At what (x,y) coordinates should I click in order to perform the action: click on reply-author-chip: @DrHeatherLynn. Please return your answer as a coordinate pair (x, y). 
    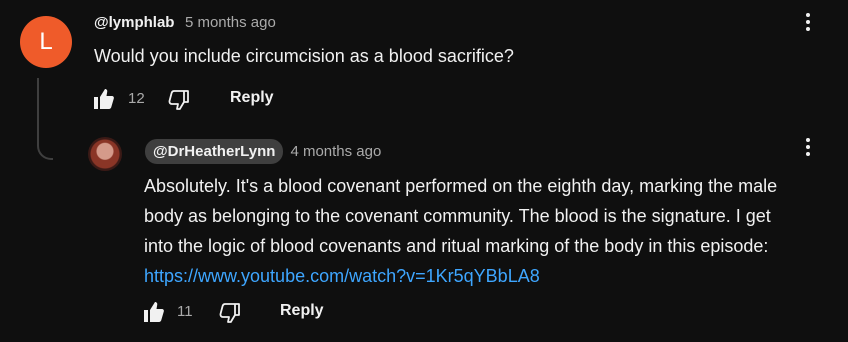
    Looking at the image, I should click on (214, 151).